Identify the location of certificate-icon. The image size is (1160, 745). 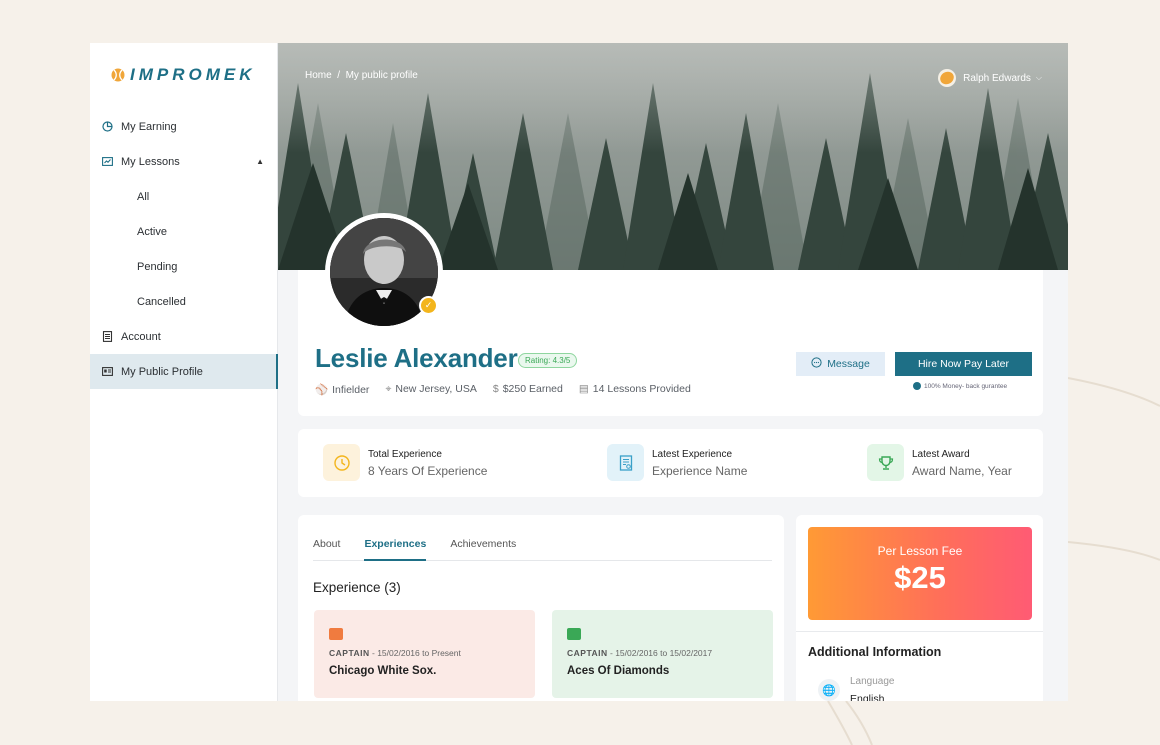
(625, 462).